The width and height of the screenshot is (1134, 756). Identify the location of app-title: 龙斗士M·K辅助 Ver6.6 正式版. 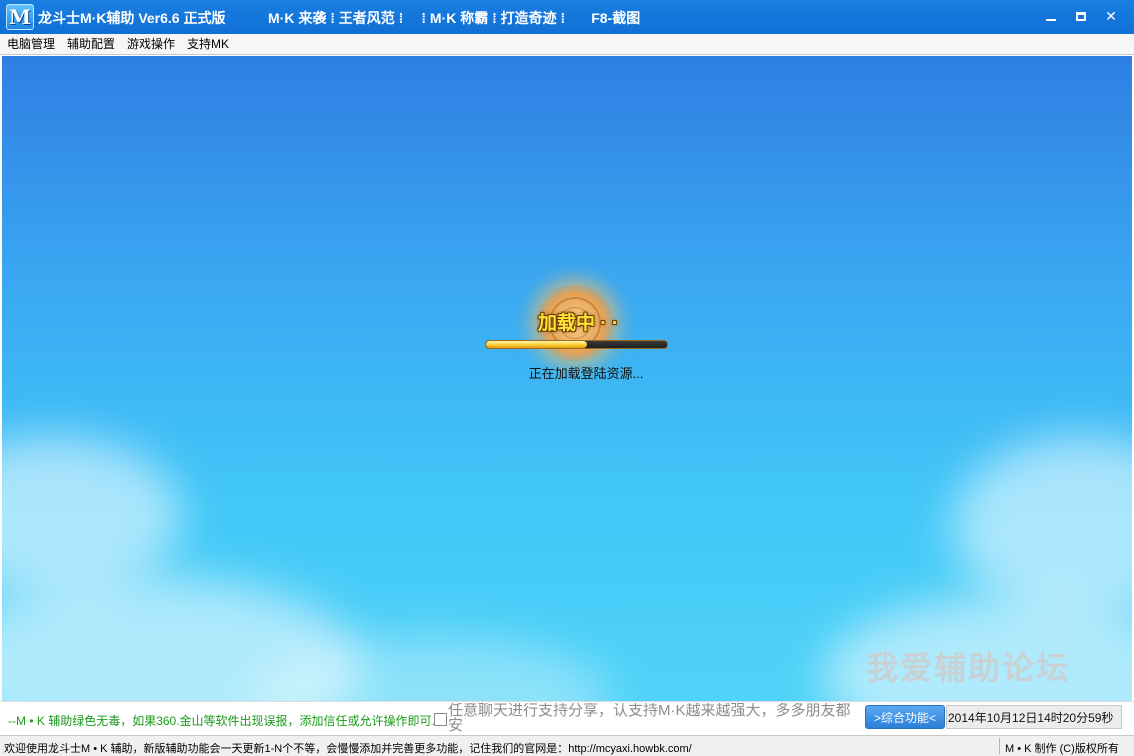
(132, 18).